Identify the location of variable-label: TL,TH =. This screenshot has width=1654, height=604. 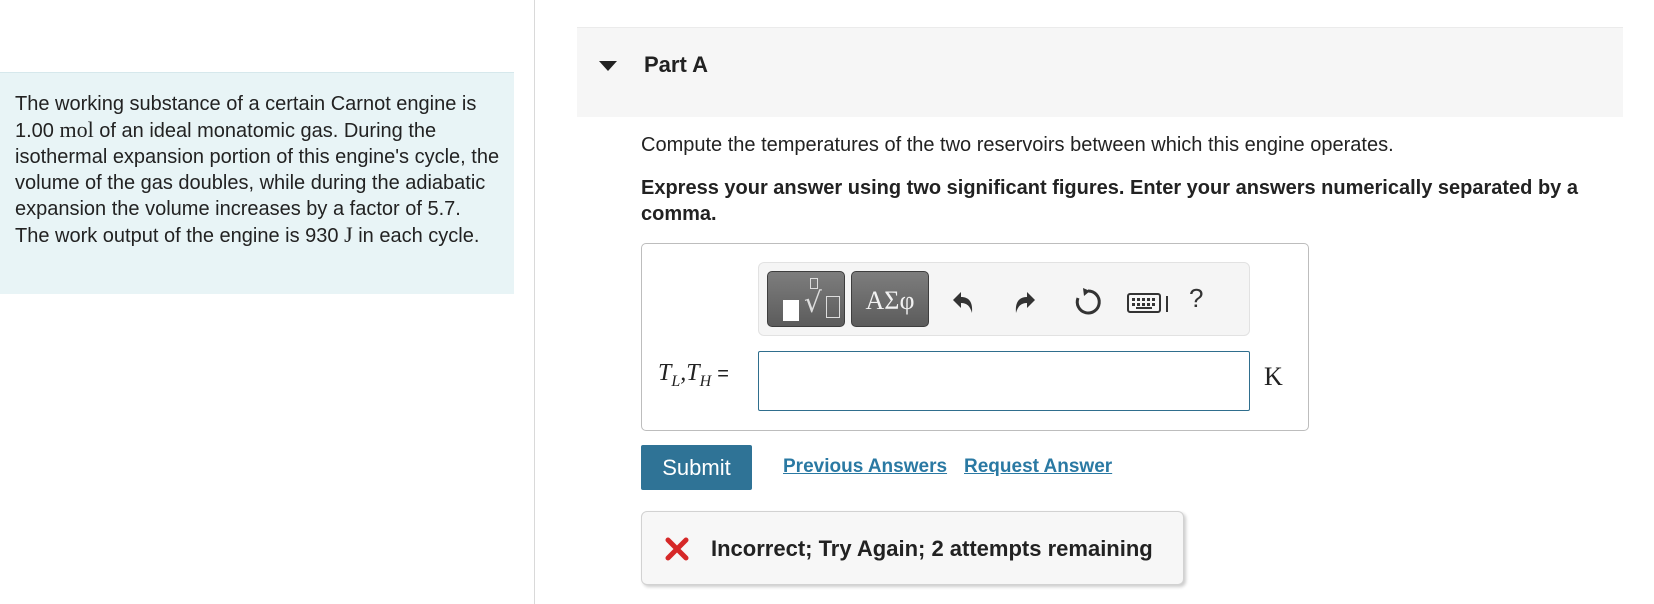
(693, 375).